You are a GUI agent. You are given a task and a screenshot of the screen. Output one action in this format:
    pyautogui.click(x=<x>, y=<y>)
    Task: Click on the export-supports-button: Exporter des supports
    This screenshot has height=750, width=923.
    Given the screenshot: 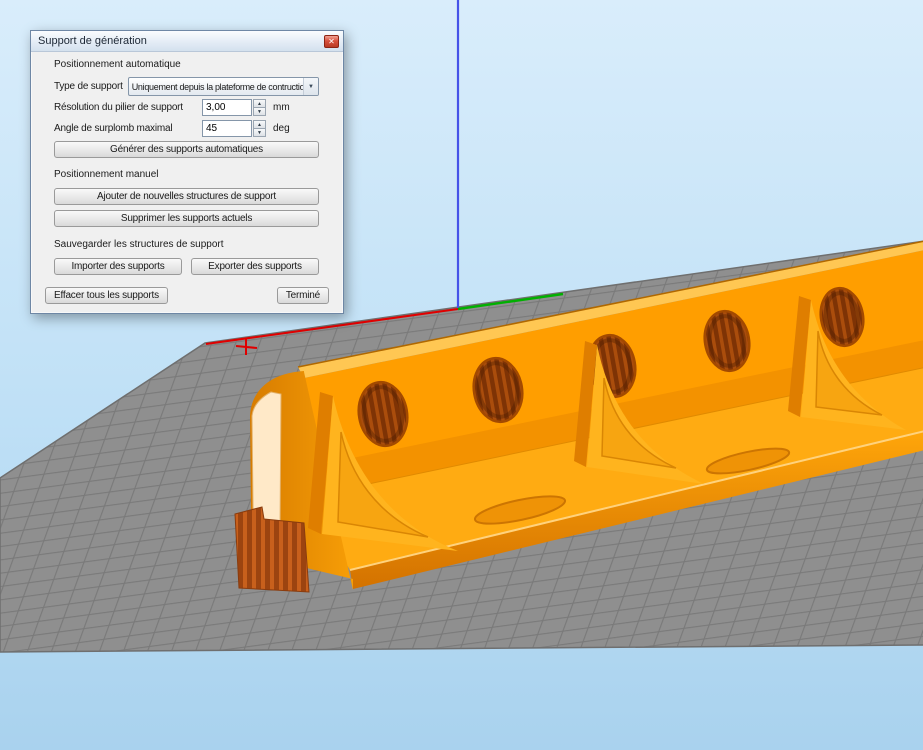 What is the action you would take?
    pyautogui.click(x=255, y=266)
    